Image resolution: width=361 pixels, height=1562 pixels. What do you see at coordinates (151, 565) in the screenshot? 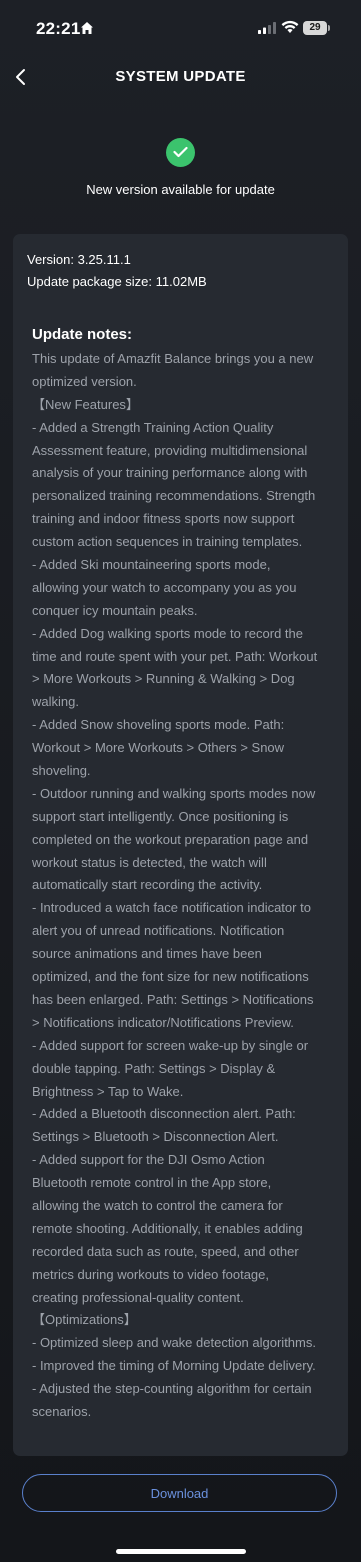
I see `note-line: - Added Ski mountaineering sports mode,` at bounding box center [151, 565].